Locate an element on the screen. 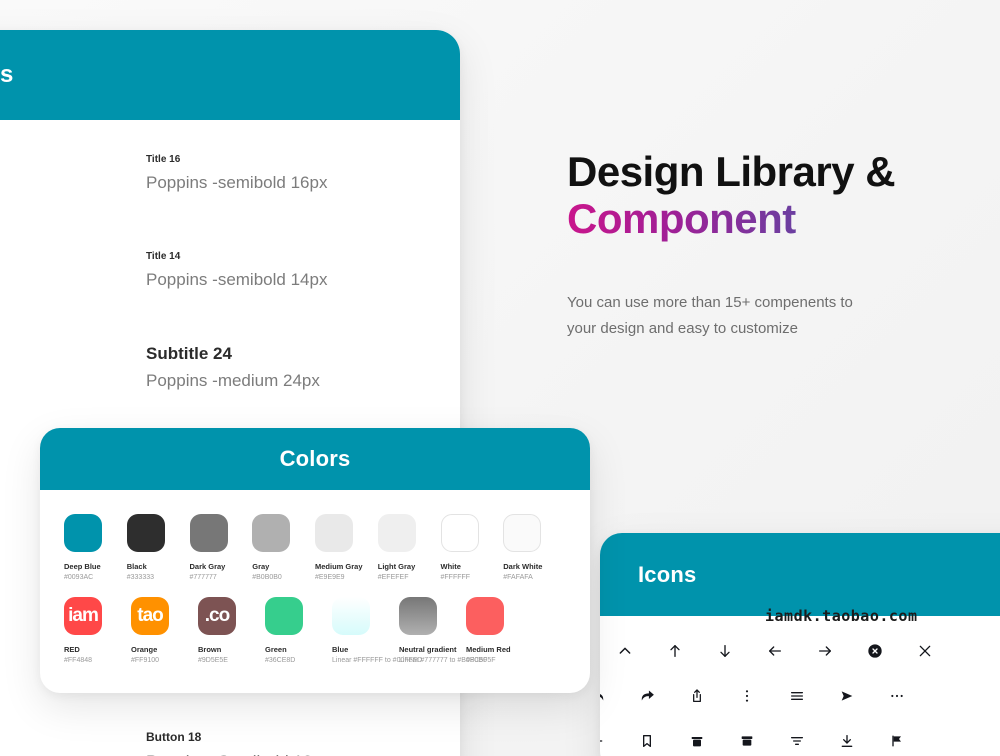  share-icon is located at coordinates (697, 696).